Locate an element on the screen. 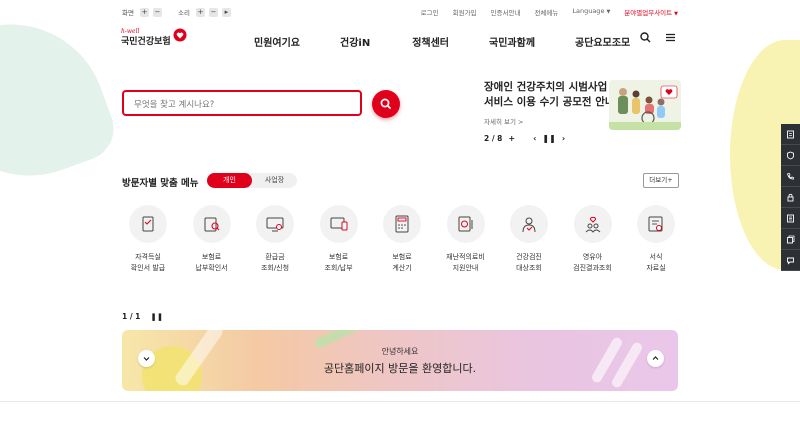 This screenshot has width=800, height=431. copy-icon is located at coordinates (791, 239).